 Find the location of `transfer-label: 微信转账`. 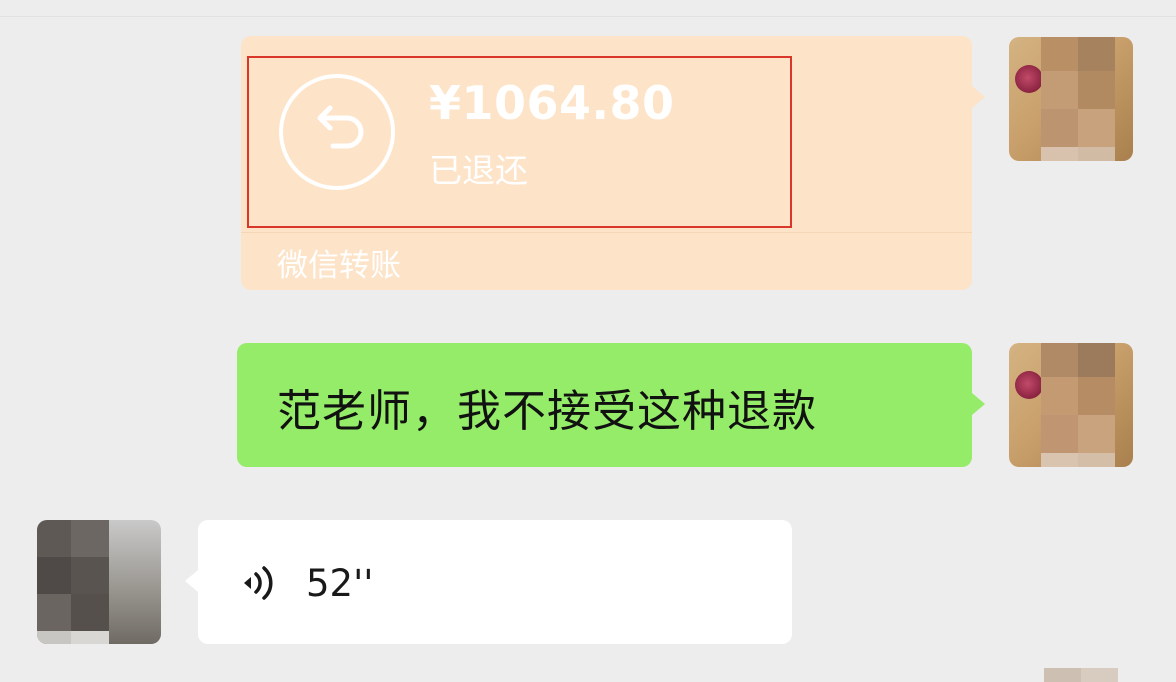

transfer-label: 微信转账 is located at coordinates (339, 266).